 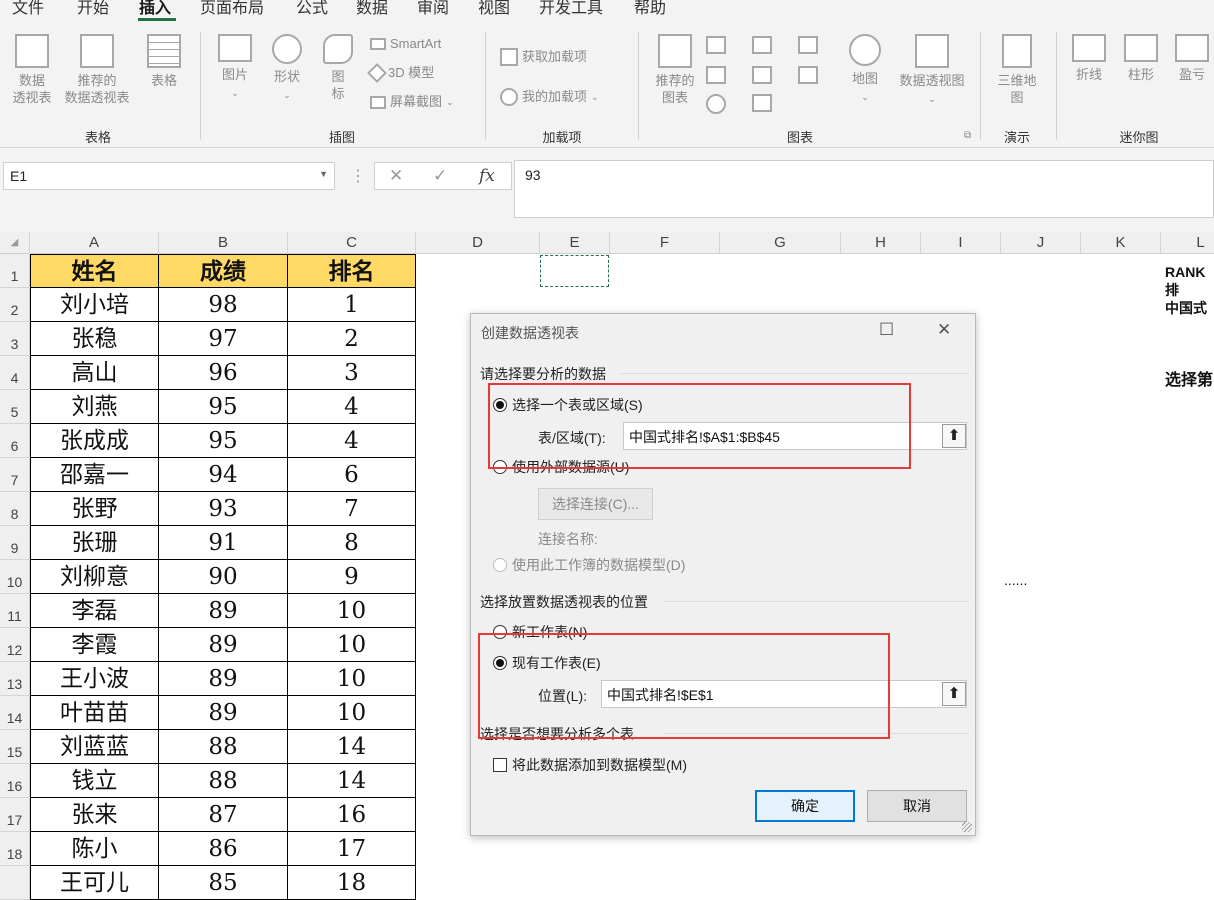 What do you see at coordinates (235, 68) in the screenshot?
I see `pictures-button: 图片 ⌄` at bounding box center [235, 68].